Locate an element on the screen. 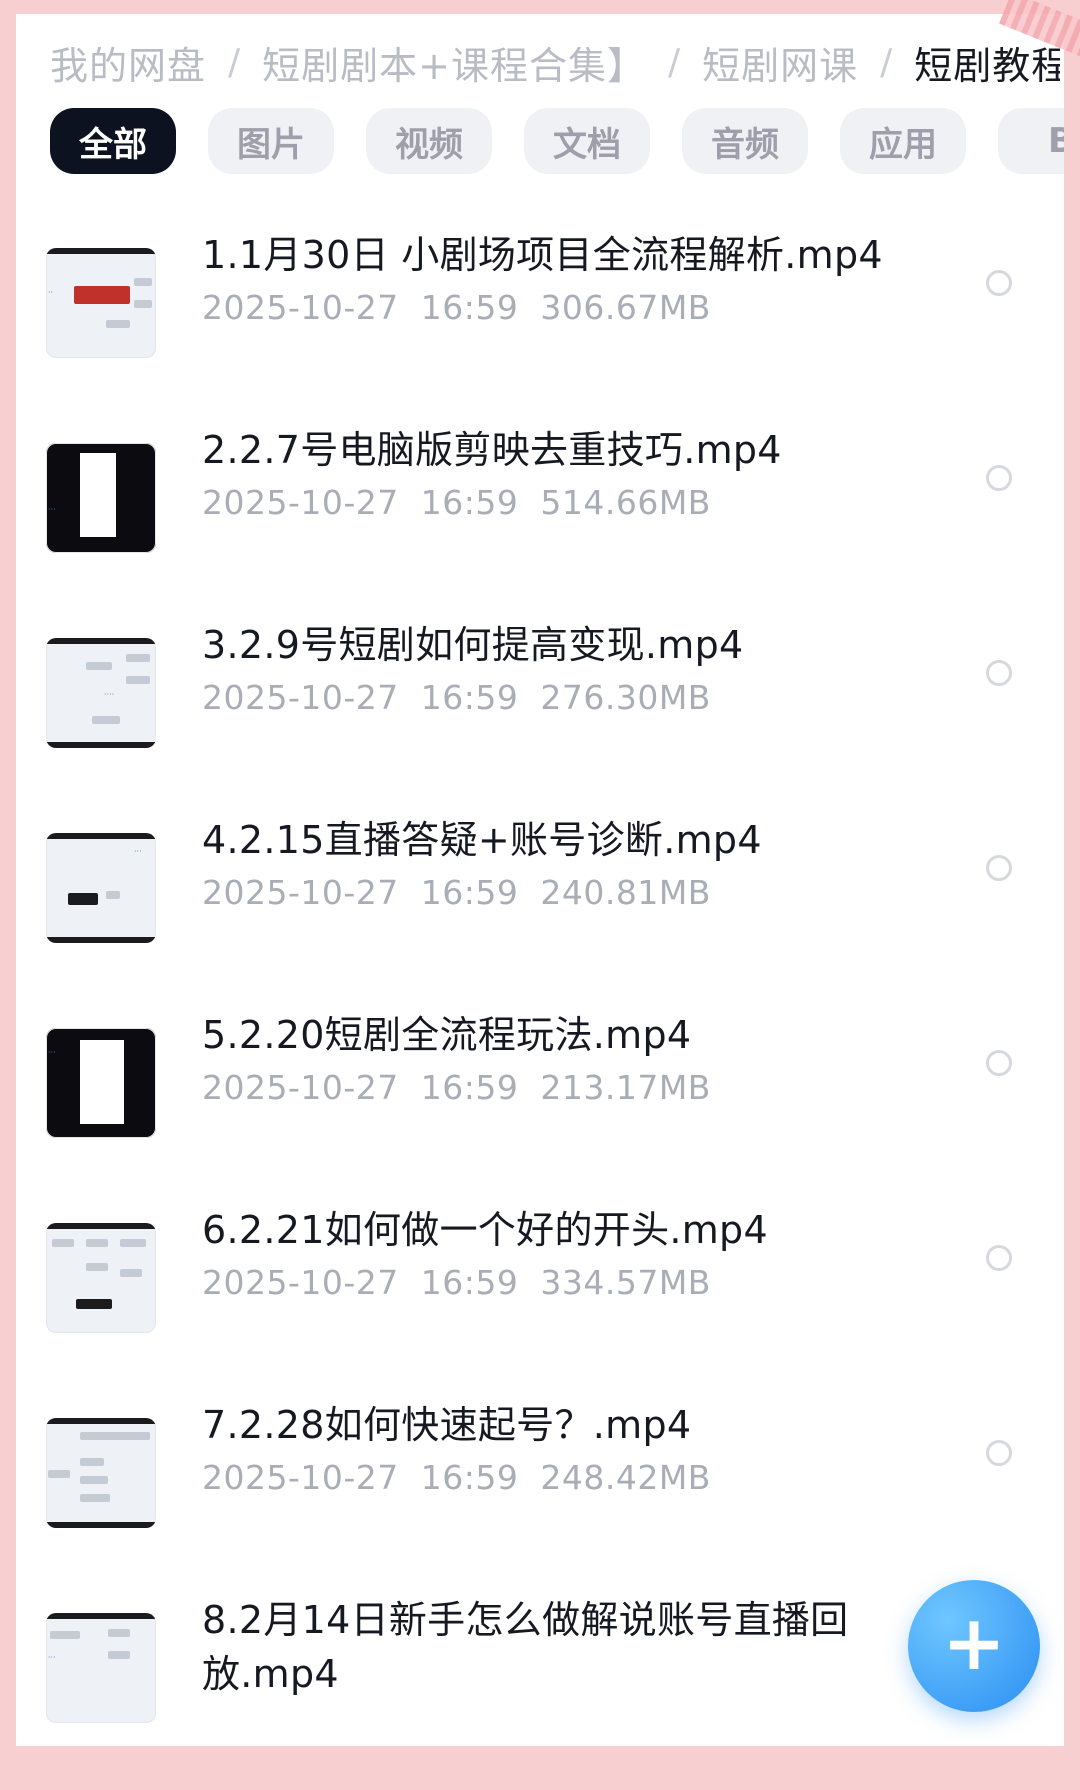 The width and height of the screenshot is (1080, 1790). file-name: 4.2.15直播答疑+账号诊断.mp4 is located at coordinates (482, 840).